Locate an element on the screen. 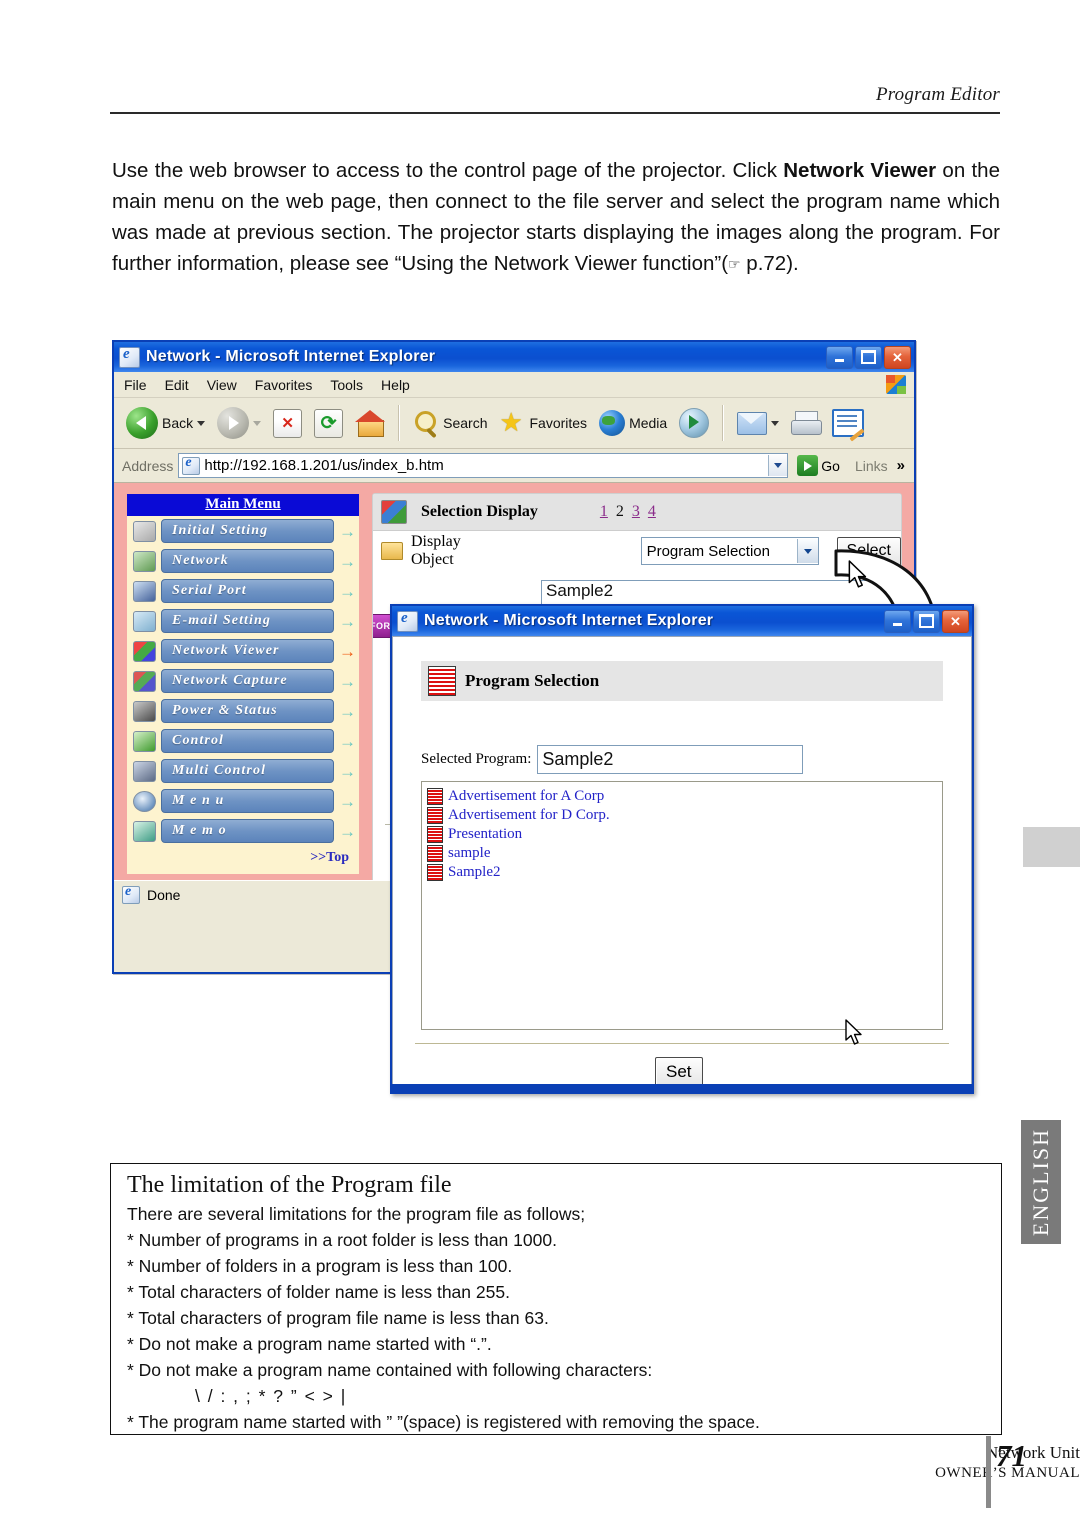 The image size is (1080, 1529). page-link-3: 3 is located at coordinates (636, 512).